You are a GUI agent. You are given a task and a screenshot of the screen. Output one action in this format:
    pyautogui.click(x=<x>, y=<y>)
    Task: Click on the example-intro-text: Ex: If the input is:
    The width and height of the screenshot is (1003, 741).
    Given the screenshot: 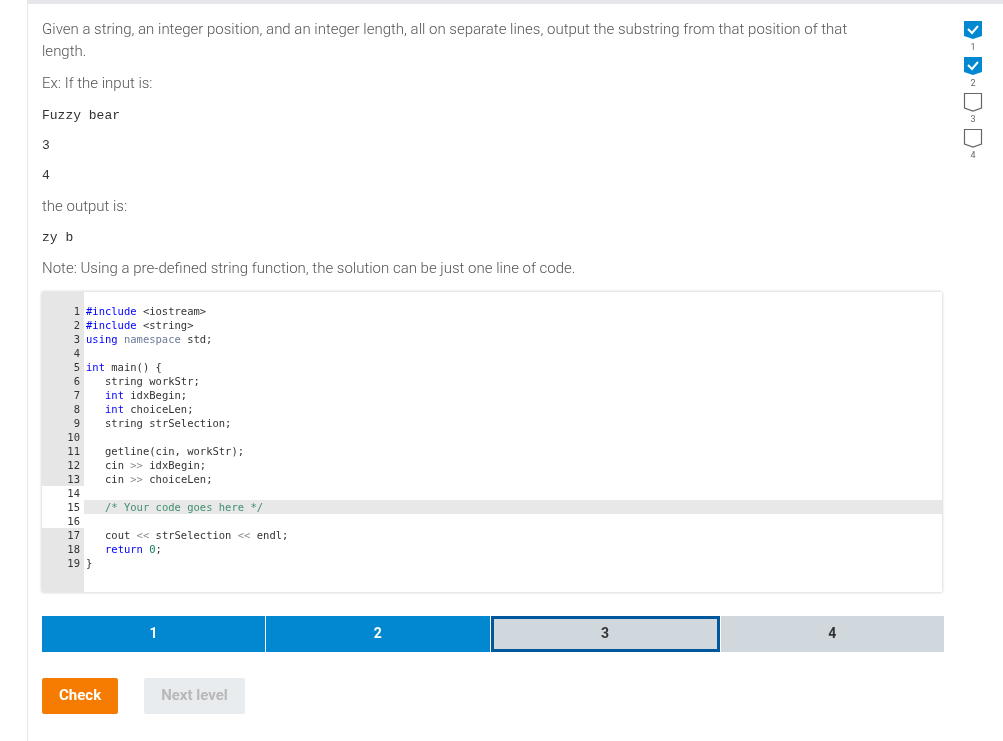 What is the action you would take?
    pyautogui.click(x=98, y=83)
    